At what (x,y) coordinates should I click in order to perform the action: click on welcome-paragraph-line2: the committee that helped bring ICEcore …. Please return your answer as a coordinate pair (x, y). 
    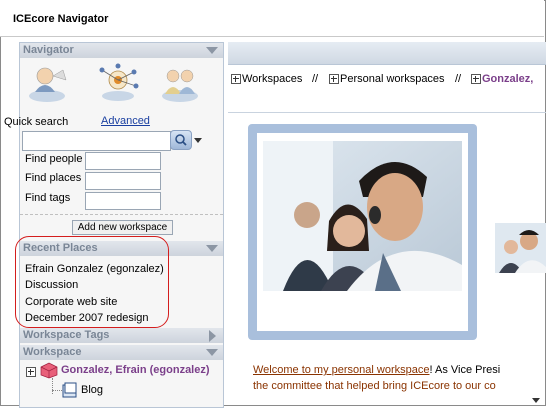
    Looking at the image, I should click on (374, 386).